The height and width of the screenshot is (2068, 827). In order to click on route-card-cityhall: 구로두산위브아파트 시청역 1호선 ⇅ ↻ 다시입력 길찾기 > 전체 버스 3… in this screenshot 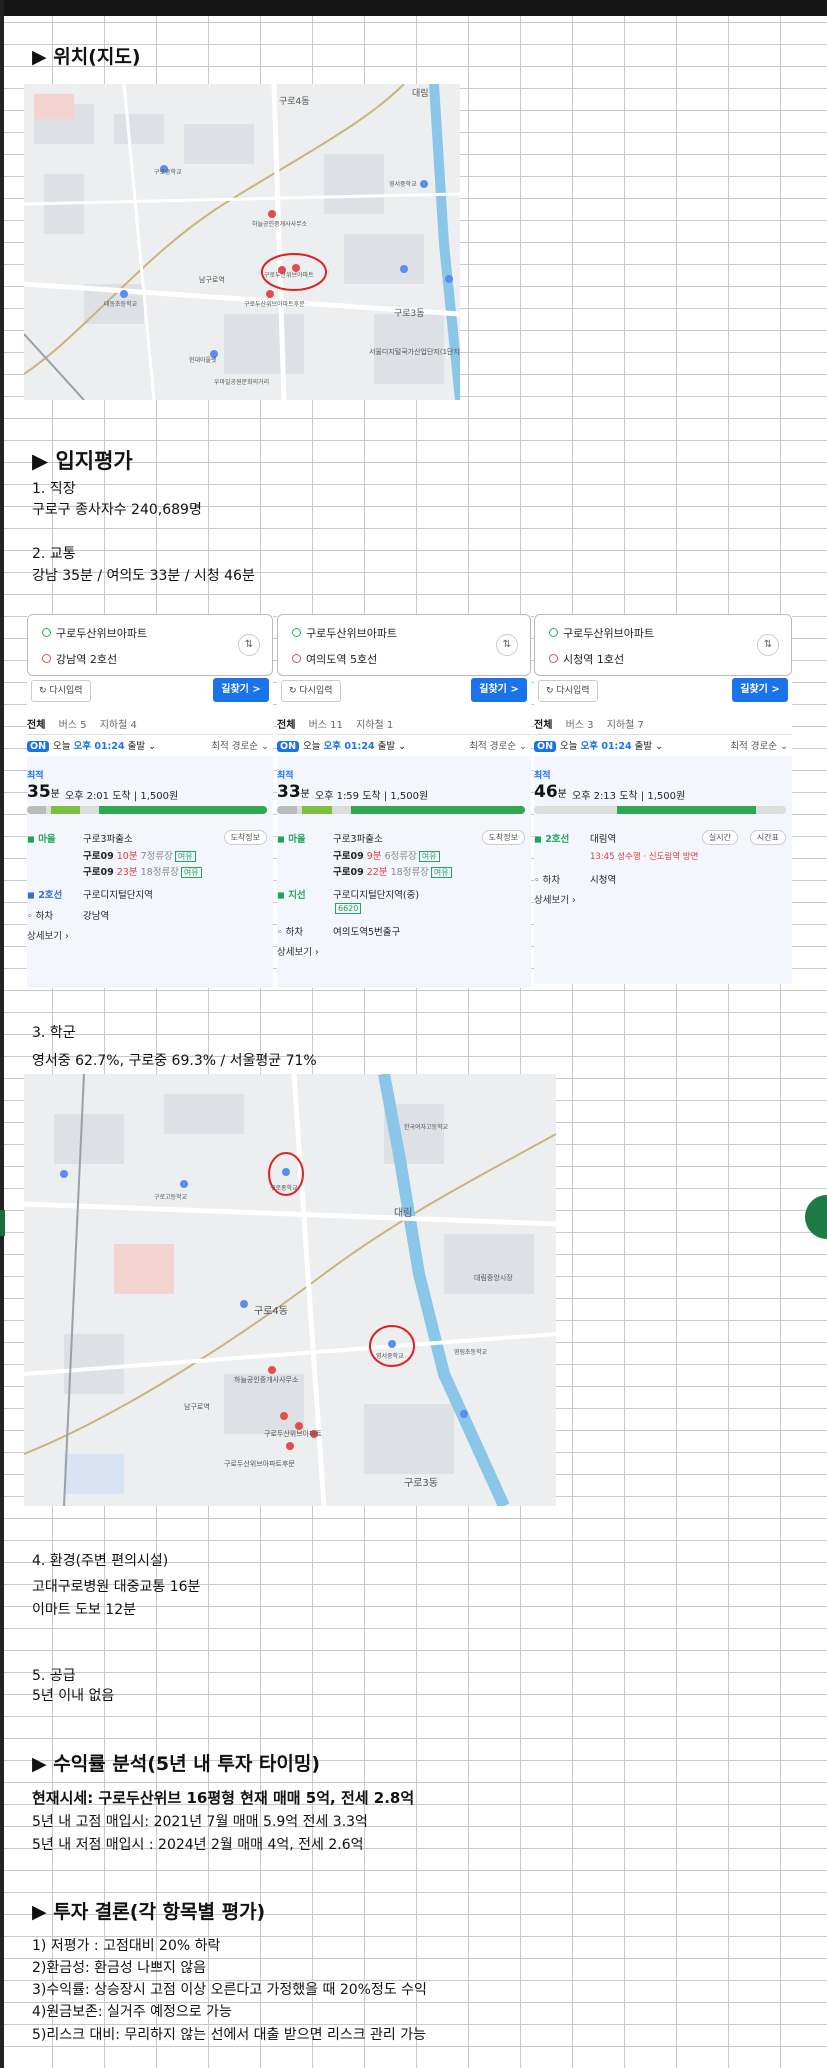, I will do `click(663, 799)`.